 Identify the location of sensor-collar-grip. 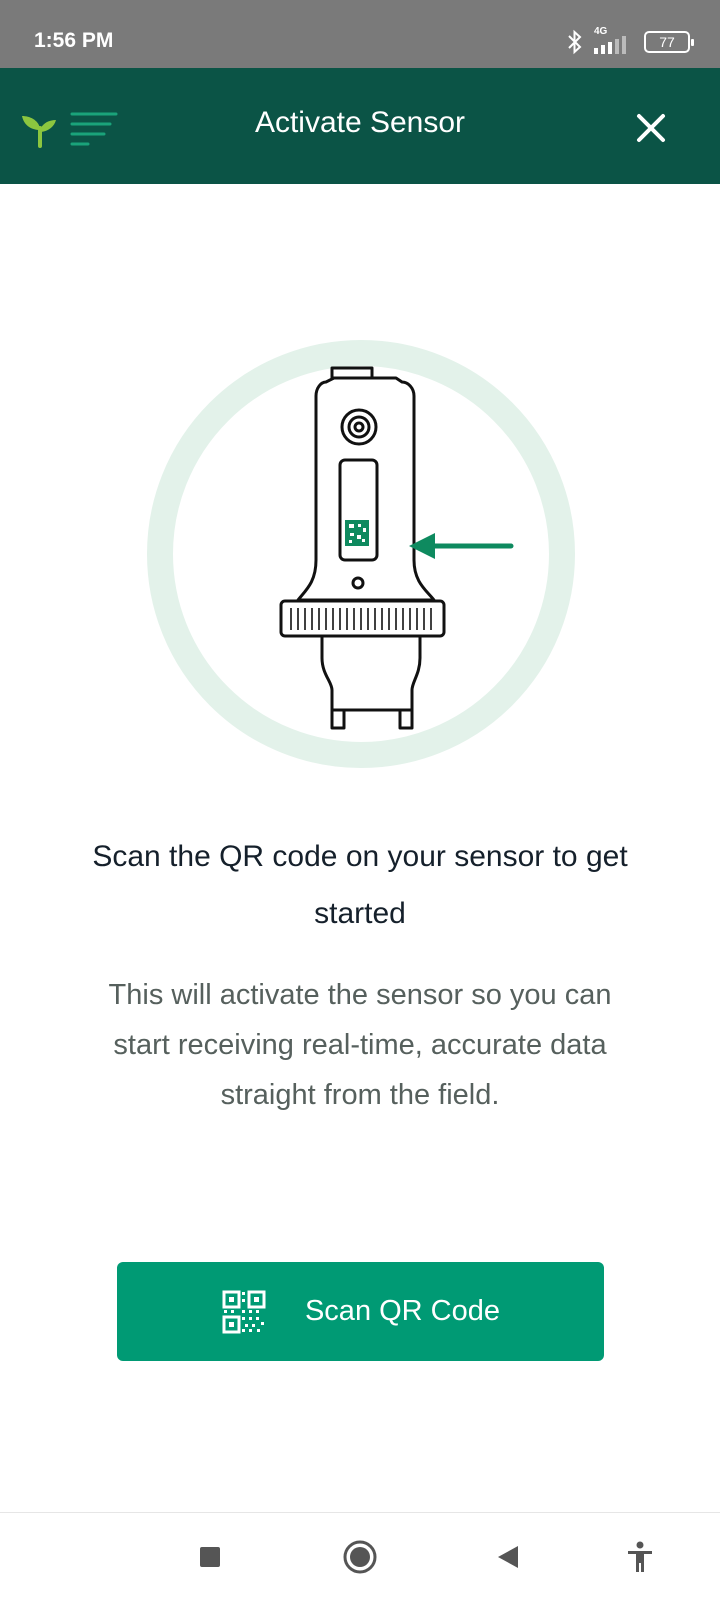
(361, 619).